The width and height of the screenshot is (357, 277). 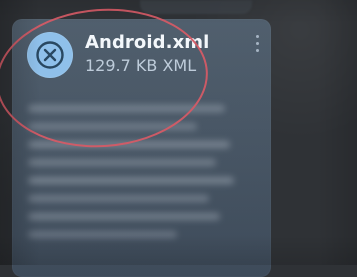 I want to click on more-vertical-icon, so click(x=257, y=44).